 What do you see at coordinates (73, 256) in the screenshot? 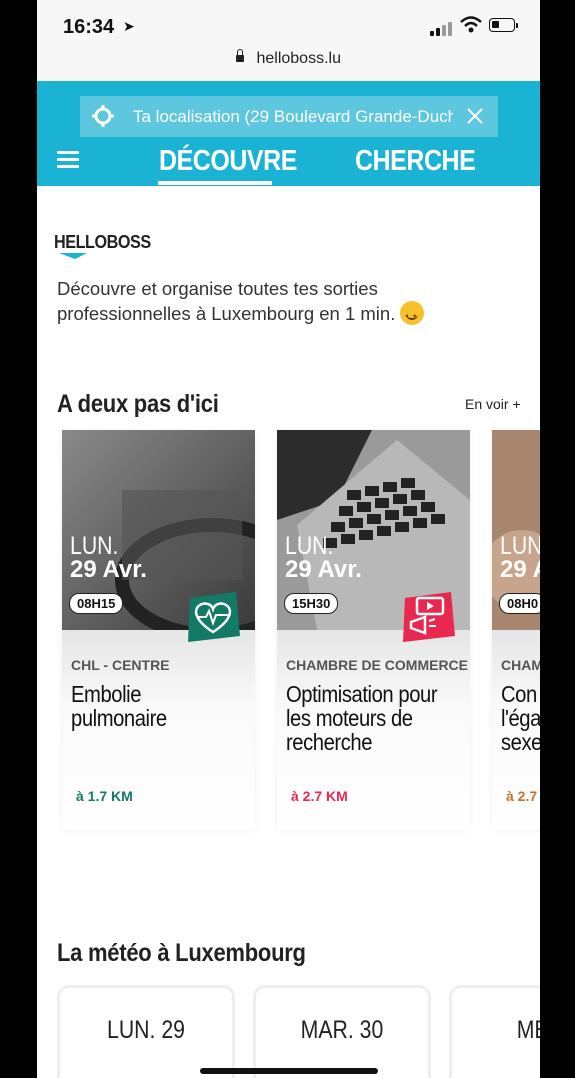
I see `logo-swoosh-icon` at bounding box center [73, 256].